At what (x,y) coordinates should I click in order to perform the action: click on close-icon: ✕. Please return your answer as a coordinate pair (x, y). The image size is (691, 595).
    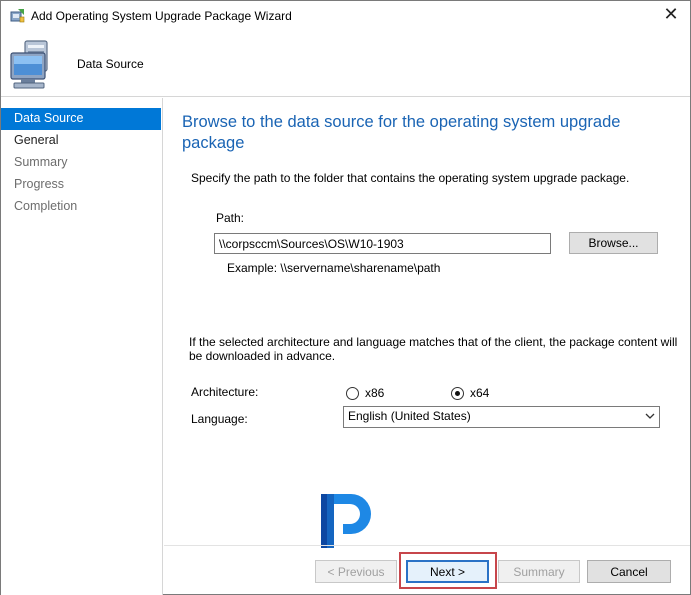
    Looking at the image, I should click on (671, 14).